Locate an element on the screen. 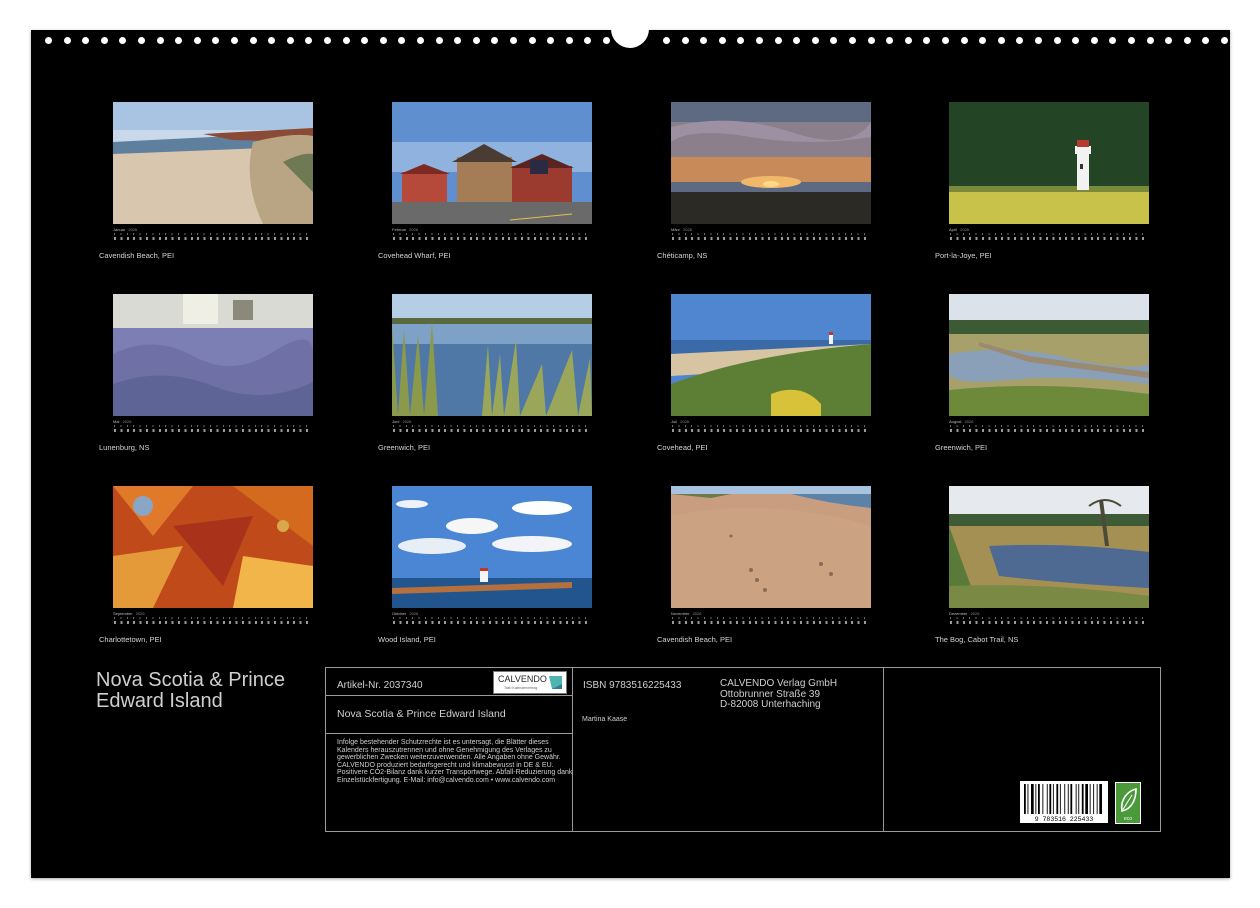 This screenshot has width=1260, height=908. month-name: September is located at coordinates (123, 613).